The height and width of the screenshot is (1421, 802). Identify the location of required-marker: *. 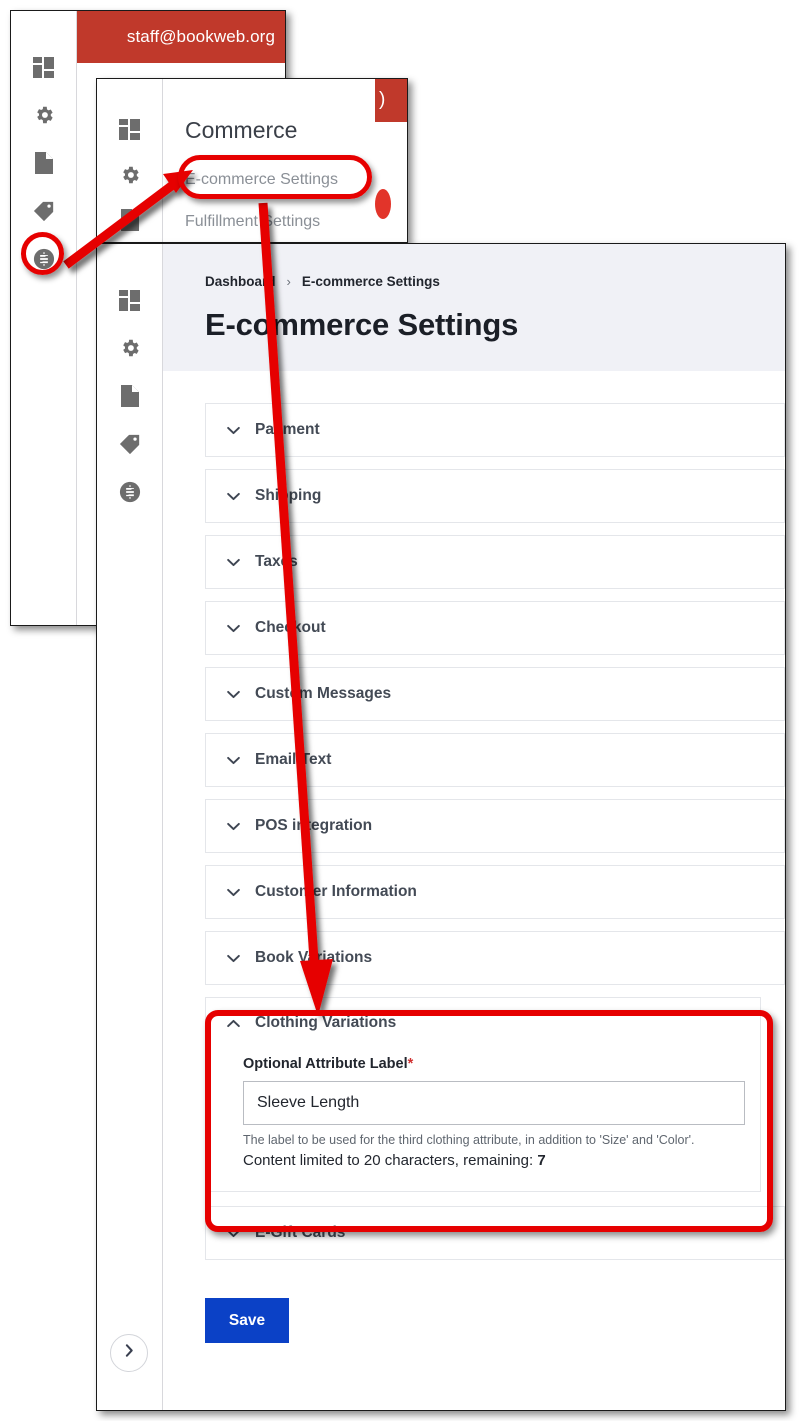
(410, 1064).